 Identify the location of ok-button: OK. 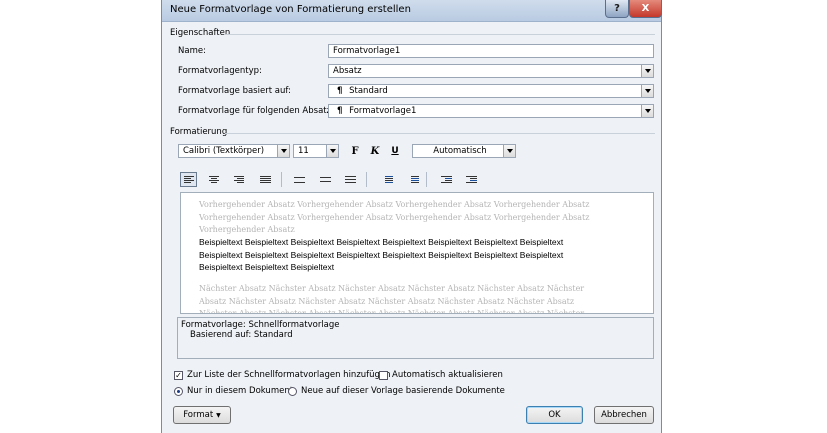
(554, 415).